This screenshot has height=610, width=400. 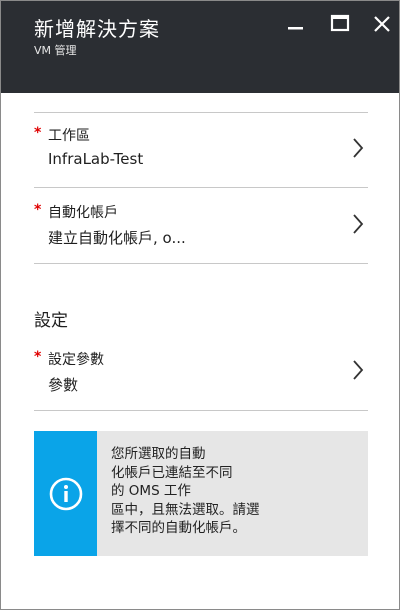 I want to click on close-icon, so click(x=382, y=24).